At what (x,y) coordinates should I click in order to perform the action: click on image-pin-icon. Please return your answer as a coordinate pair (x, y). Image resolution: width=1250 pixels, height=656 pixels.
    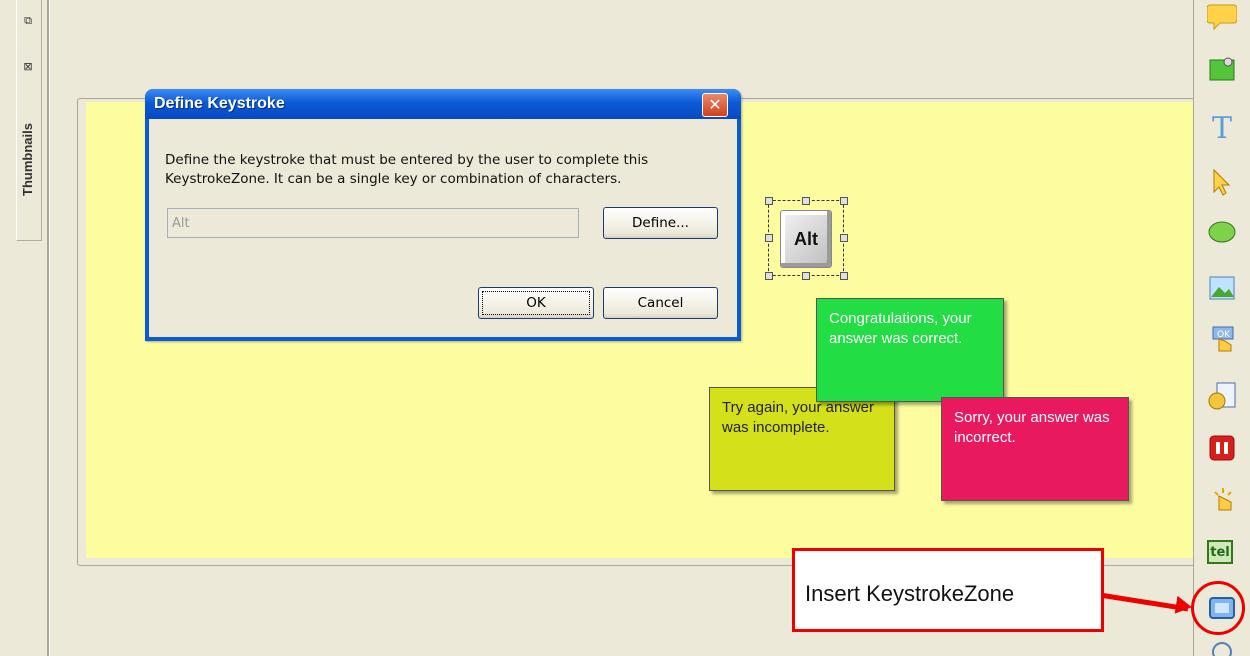
    Looking at the image, I should click on (1222, 68).